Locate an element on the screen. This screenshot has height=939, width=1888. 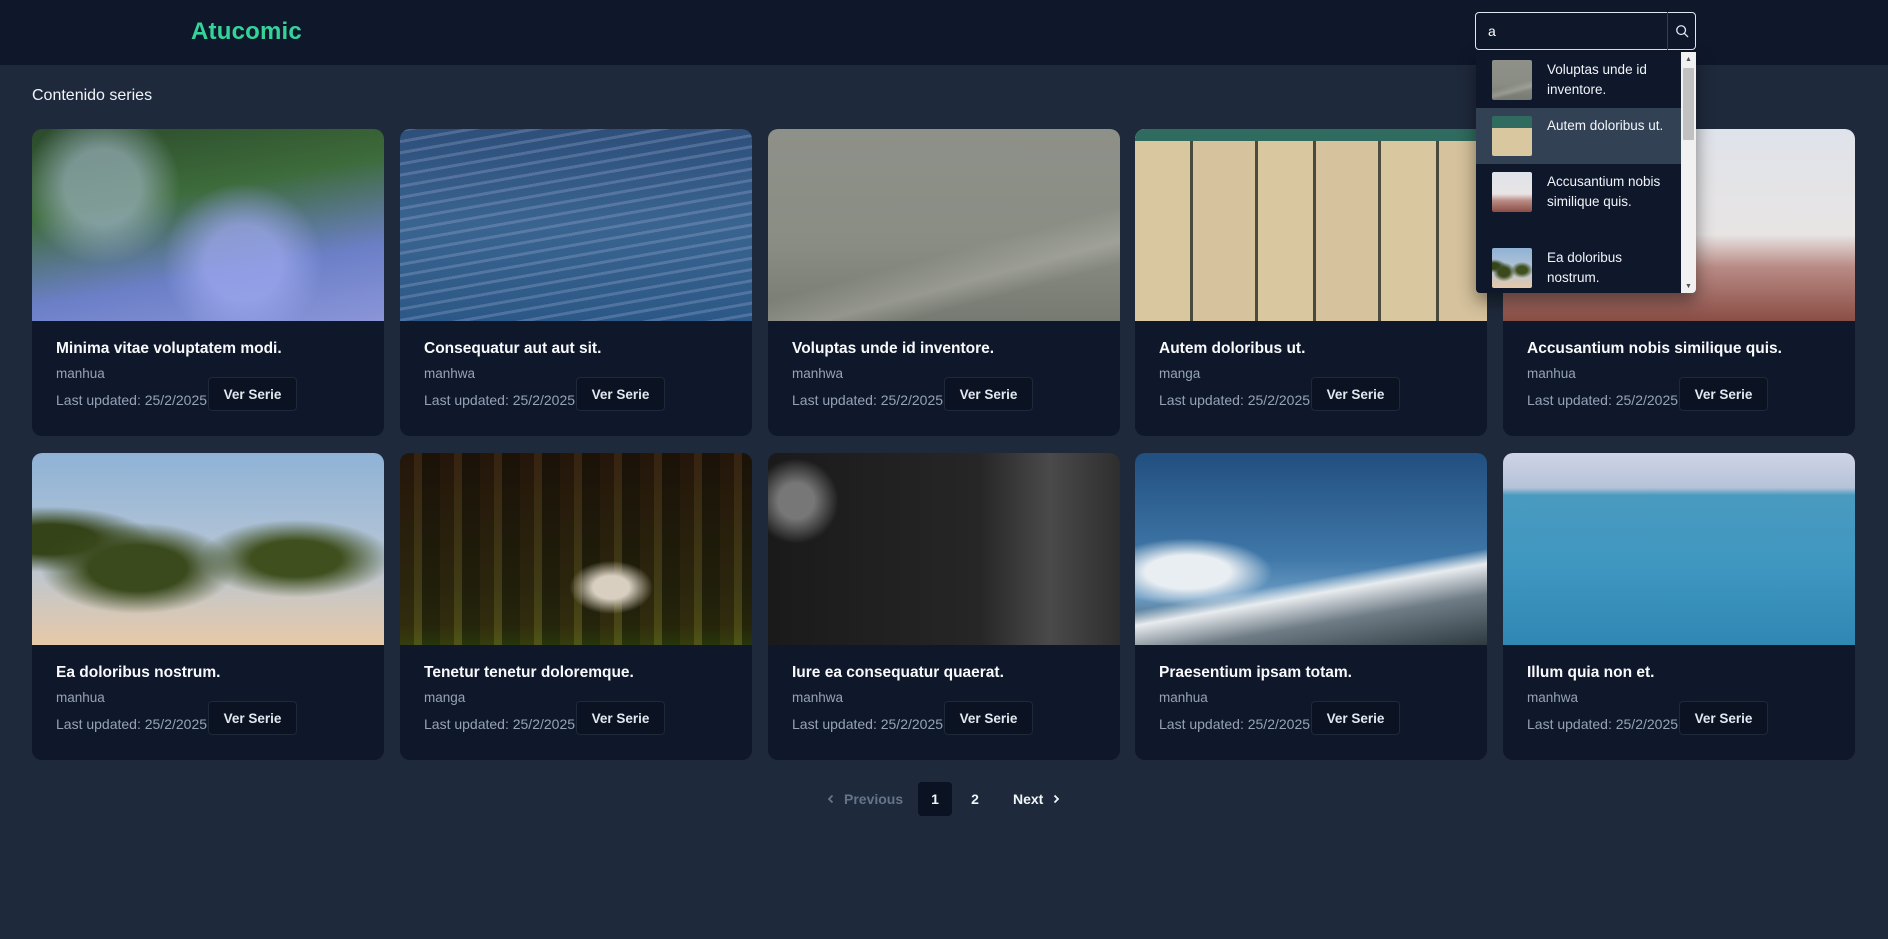
search-result-title: Autem doloribus ut. is located at coordinates (1605, 125).